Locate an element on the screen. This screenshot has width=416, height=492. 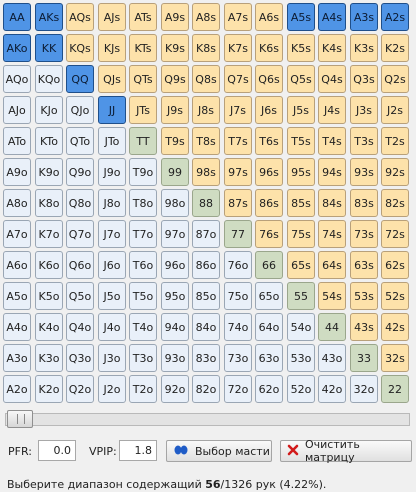
hand-cell-a9o: A9o is located at coordinates (17, 172).